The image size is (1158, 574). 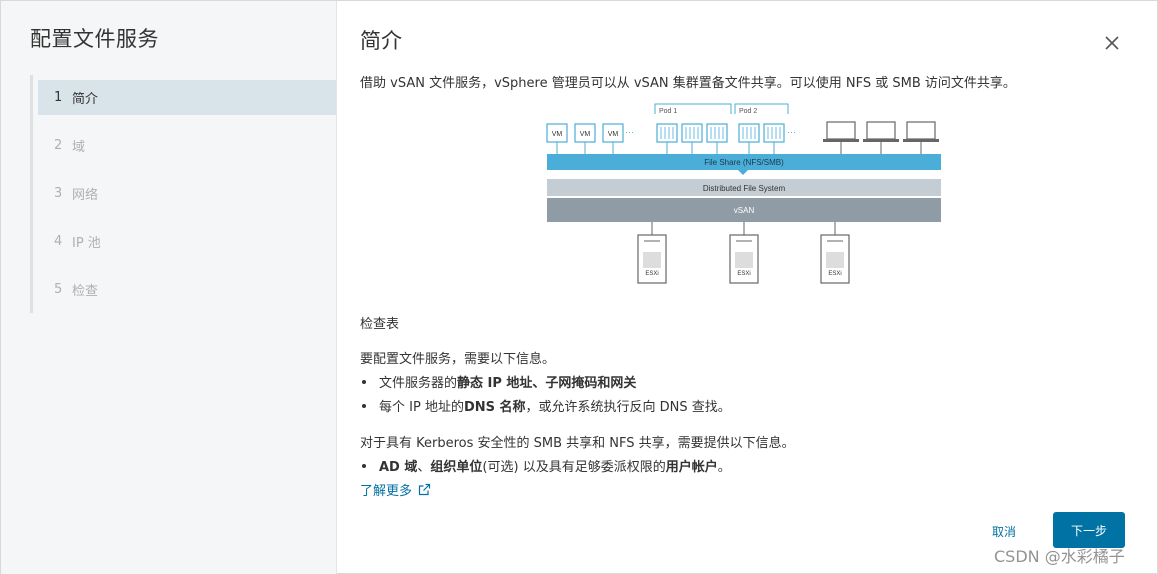 What do you see at coordinates (744, 210) in the screenshot?
I see `vsan-label: vSAN` at bounding box center [744, 210].